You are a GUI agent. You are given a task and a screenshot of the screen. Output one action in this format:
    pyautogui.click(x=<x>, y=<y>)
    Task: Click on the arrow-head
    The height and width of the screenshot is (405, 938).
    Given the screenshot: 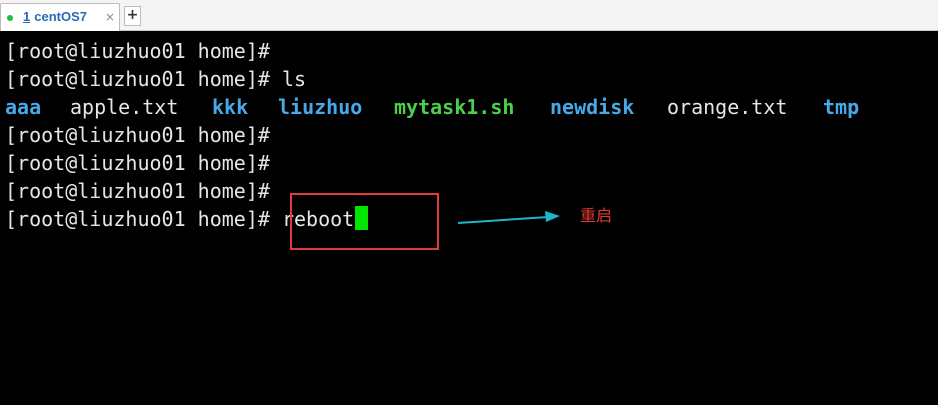 What is the action you would take?
    pyautogui.click(x=552, y=216)
    